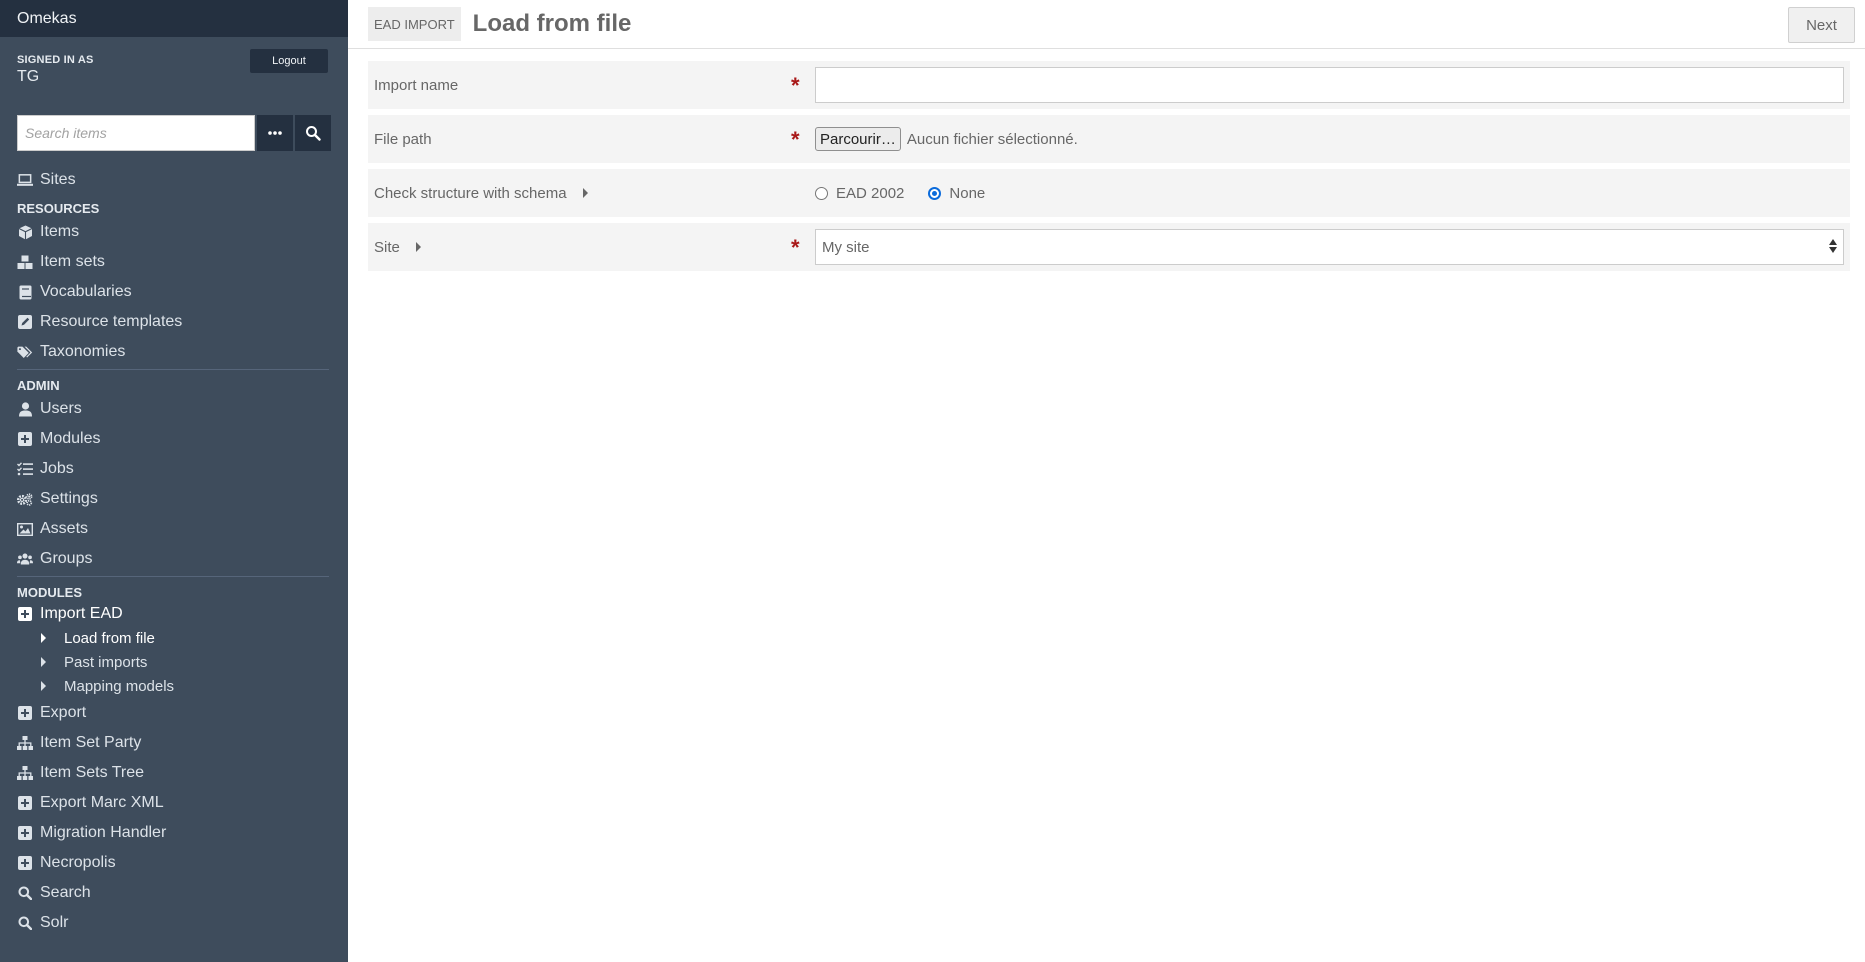 This screenshot has width=1865, height=962. I want to click on nav-import-ead: Import EAD, so click(182, 613).